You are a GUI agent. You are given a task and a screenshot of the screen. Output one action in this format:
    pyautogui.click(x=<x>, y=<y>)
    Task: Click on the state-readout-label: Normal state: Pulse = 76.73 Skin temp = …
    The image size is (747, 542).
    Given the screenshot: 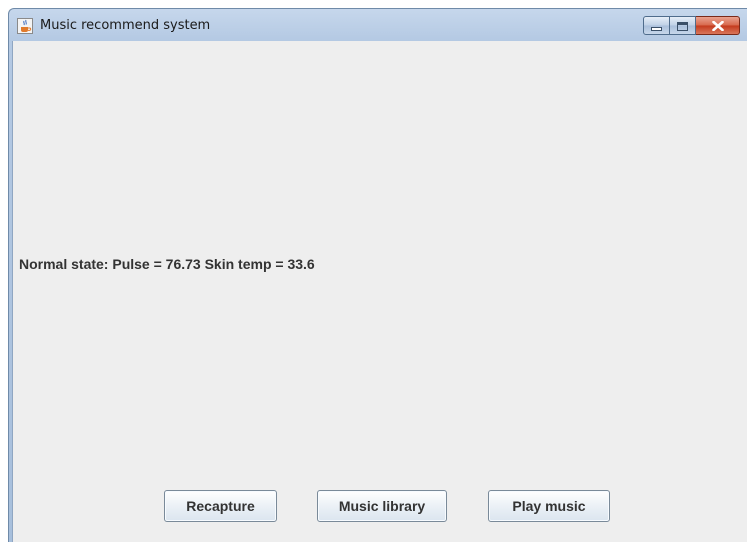 What is the action you would take?
    pyautogui.click(x=167, y=264)
    